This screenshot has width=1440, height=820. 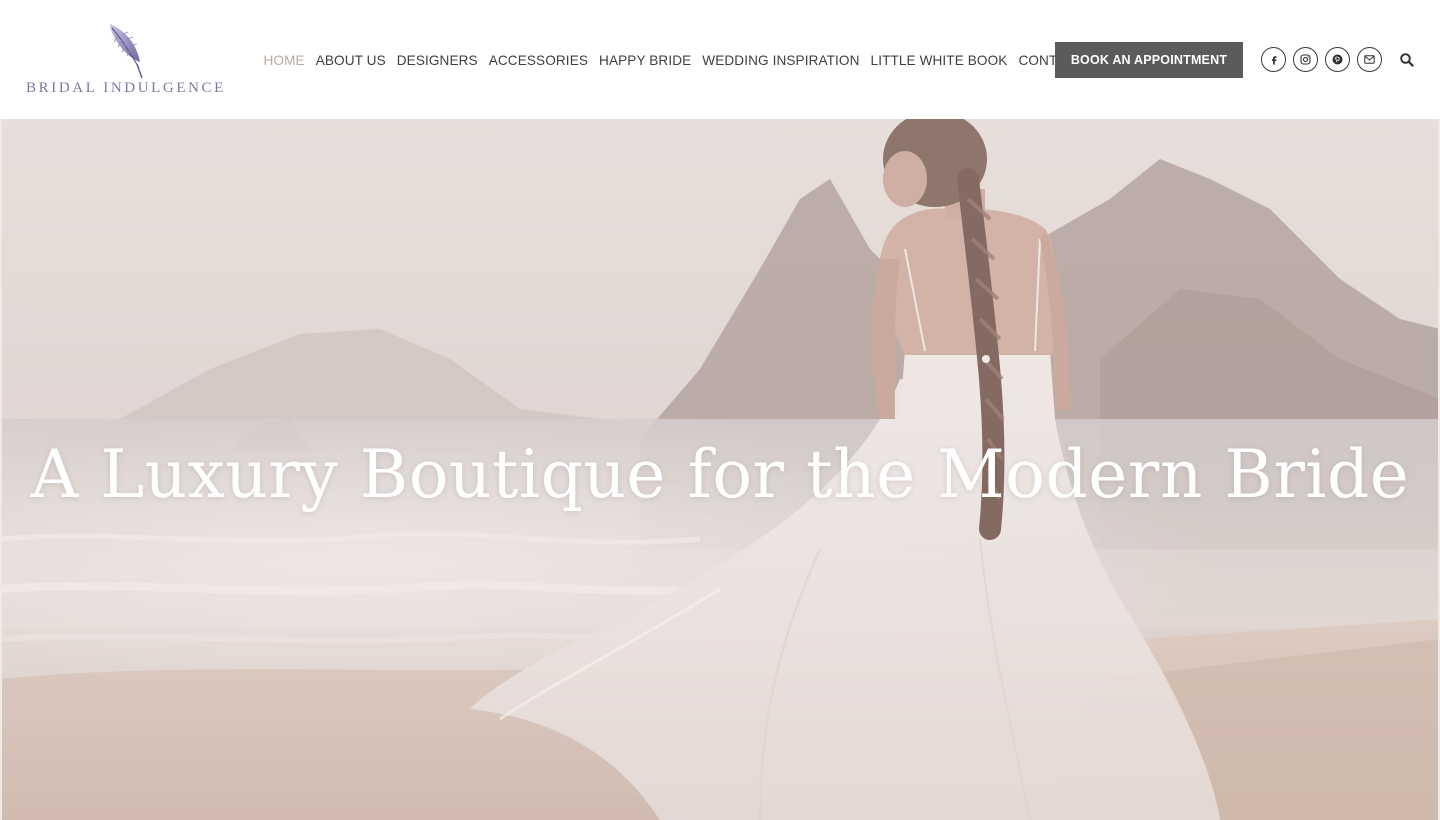 I want to click on nav-item-wedding-inspiration: WEDDING INSPIRATION, so click(x=781, y=60).